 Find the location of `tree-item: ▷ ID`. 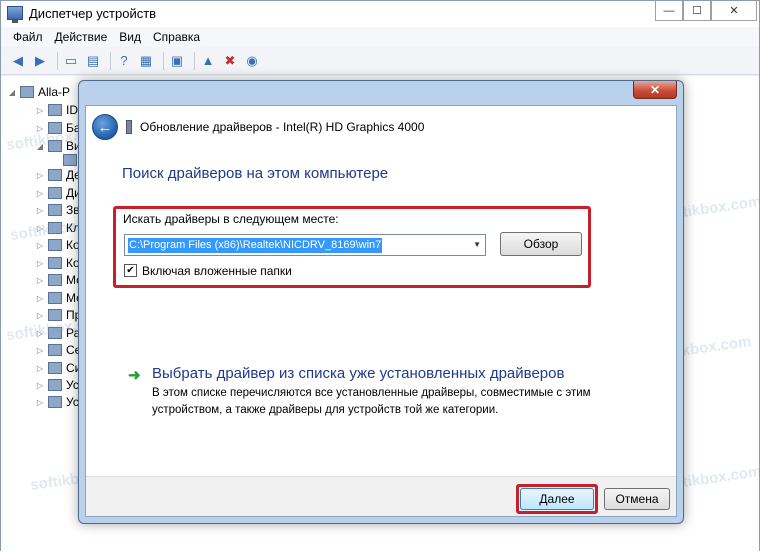

tree-item: ▷ ID is located at coordinates (56, 110).